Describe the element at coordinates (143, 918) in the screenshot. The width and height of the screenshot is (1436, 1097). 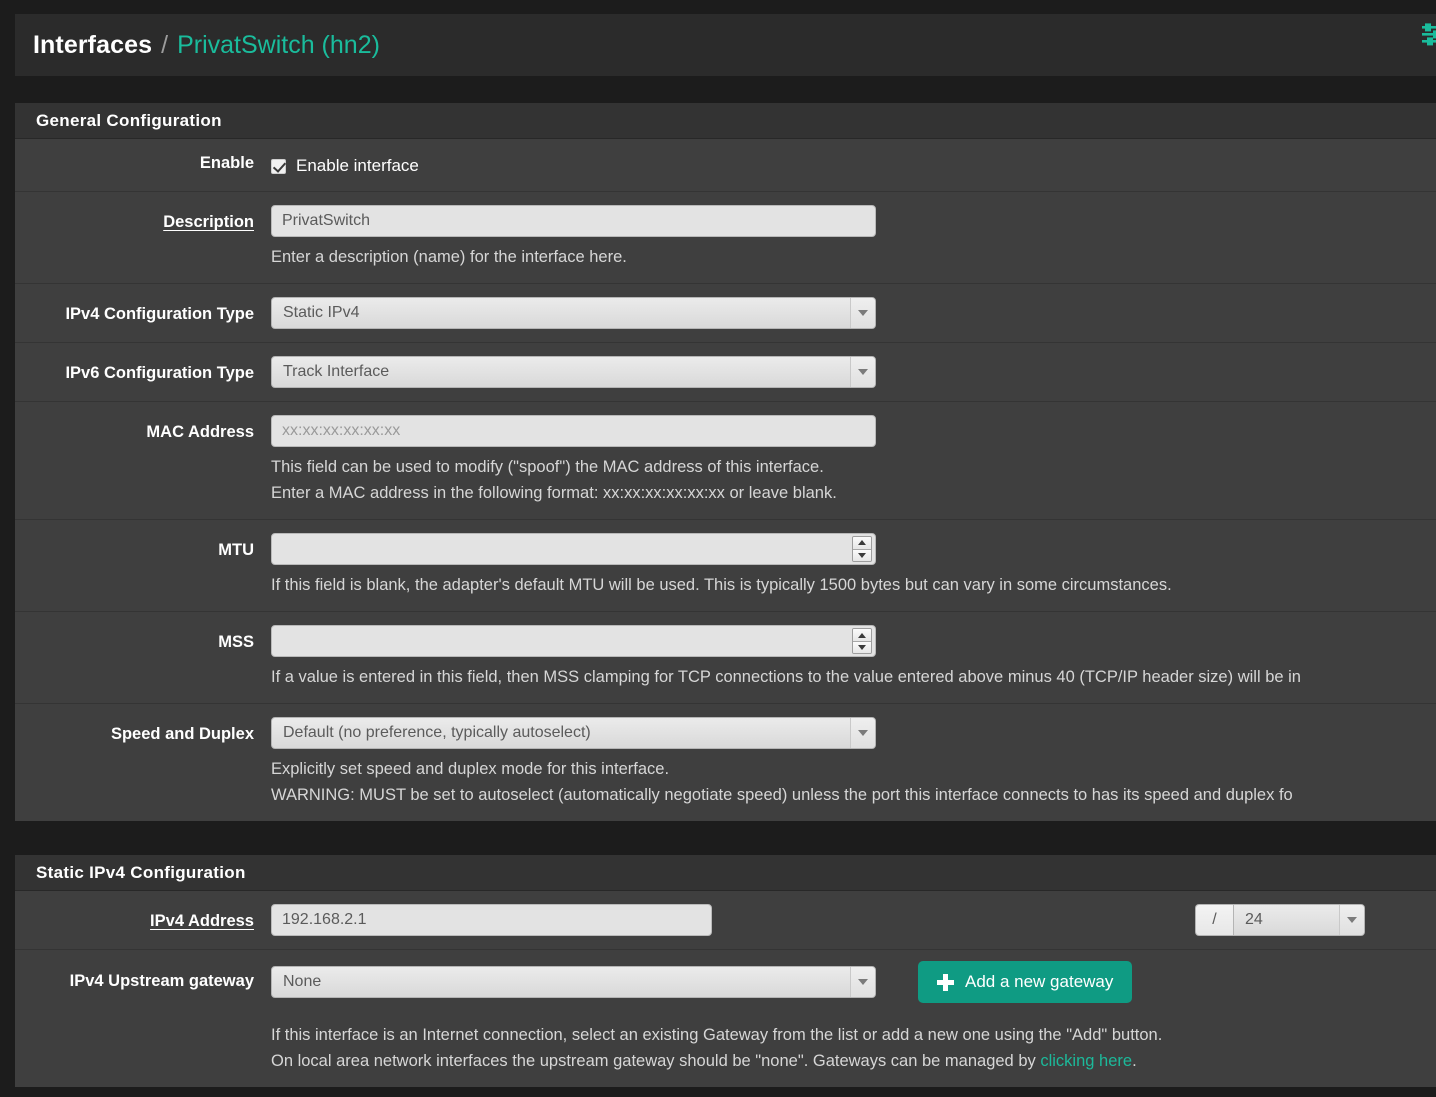
I see `ipv4-address-label-cell: IPv4 Address` at that location.